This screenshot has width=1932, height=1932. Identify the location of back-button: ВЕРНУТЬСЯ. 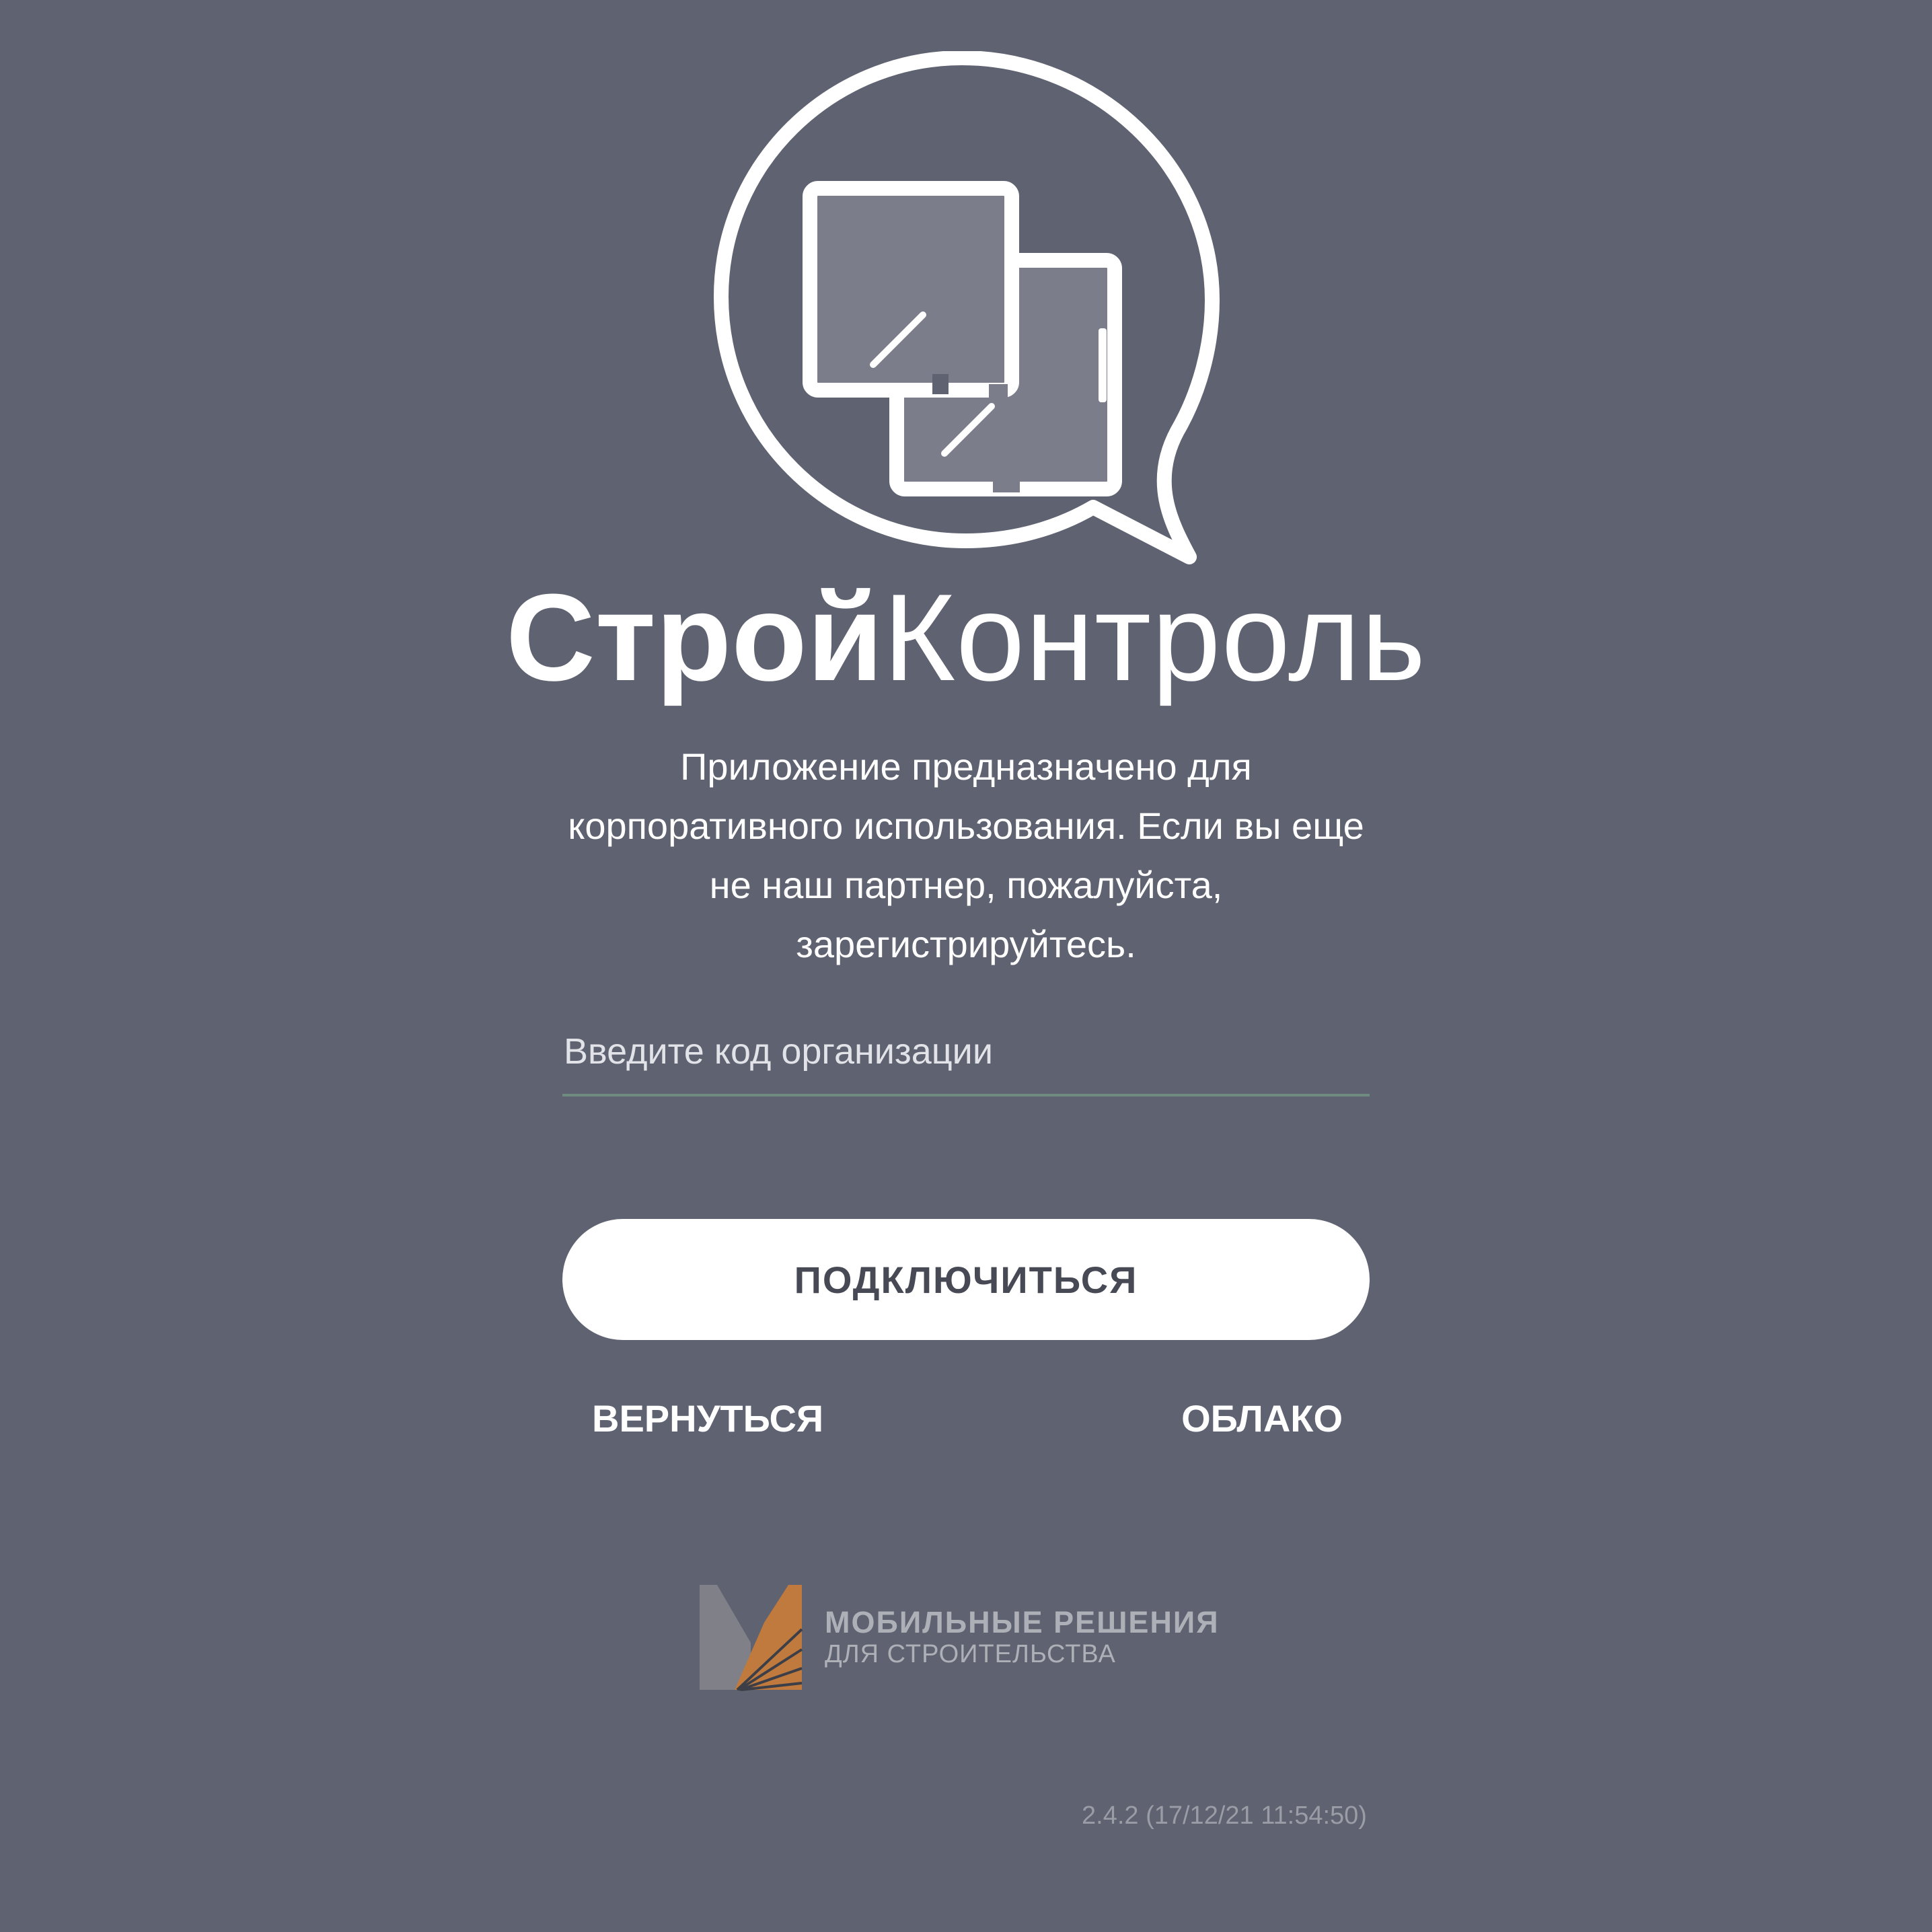
(713, 1418).